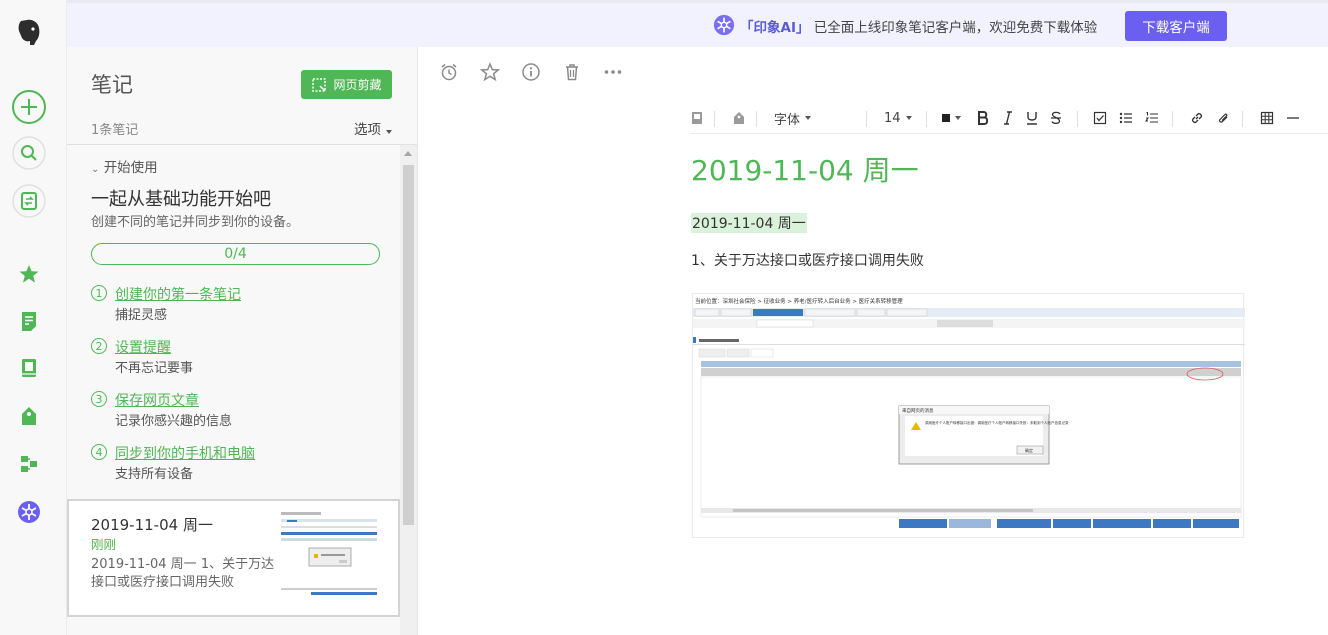 Image resolution: width=1328 pixels, height=635 pixels. I want to click on ai-icon, so click(29, 512).